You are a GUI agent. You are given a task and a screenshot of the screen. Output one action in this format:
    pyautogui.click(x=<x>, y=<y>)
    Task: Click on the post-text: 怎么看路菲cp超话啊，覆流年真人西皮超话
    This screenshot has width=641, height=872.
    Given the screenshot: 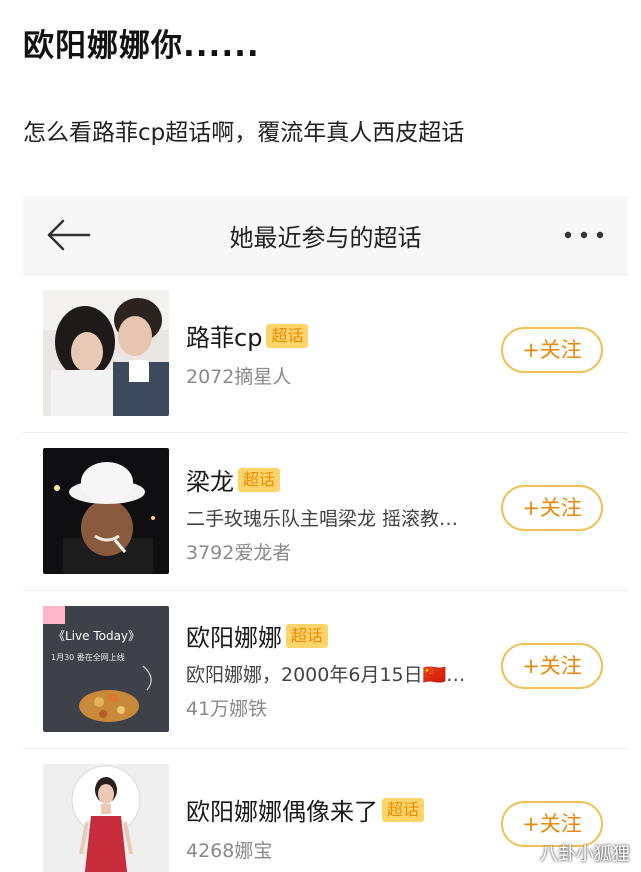 What is the action you would take?
    pyautogui.click(x=244, y=133)
    